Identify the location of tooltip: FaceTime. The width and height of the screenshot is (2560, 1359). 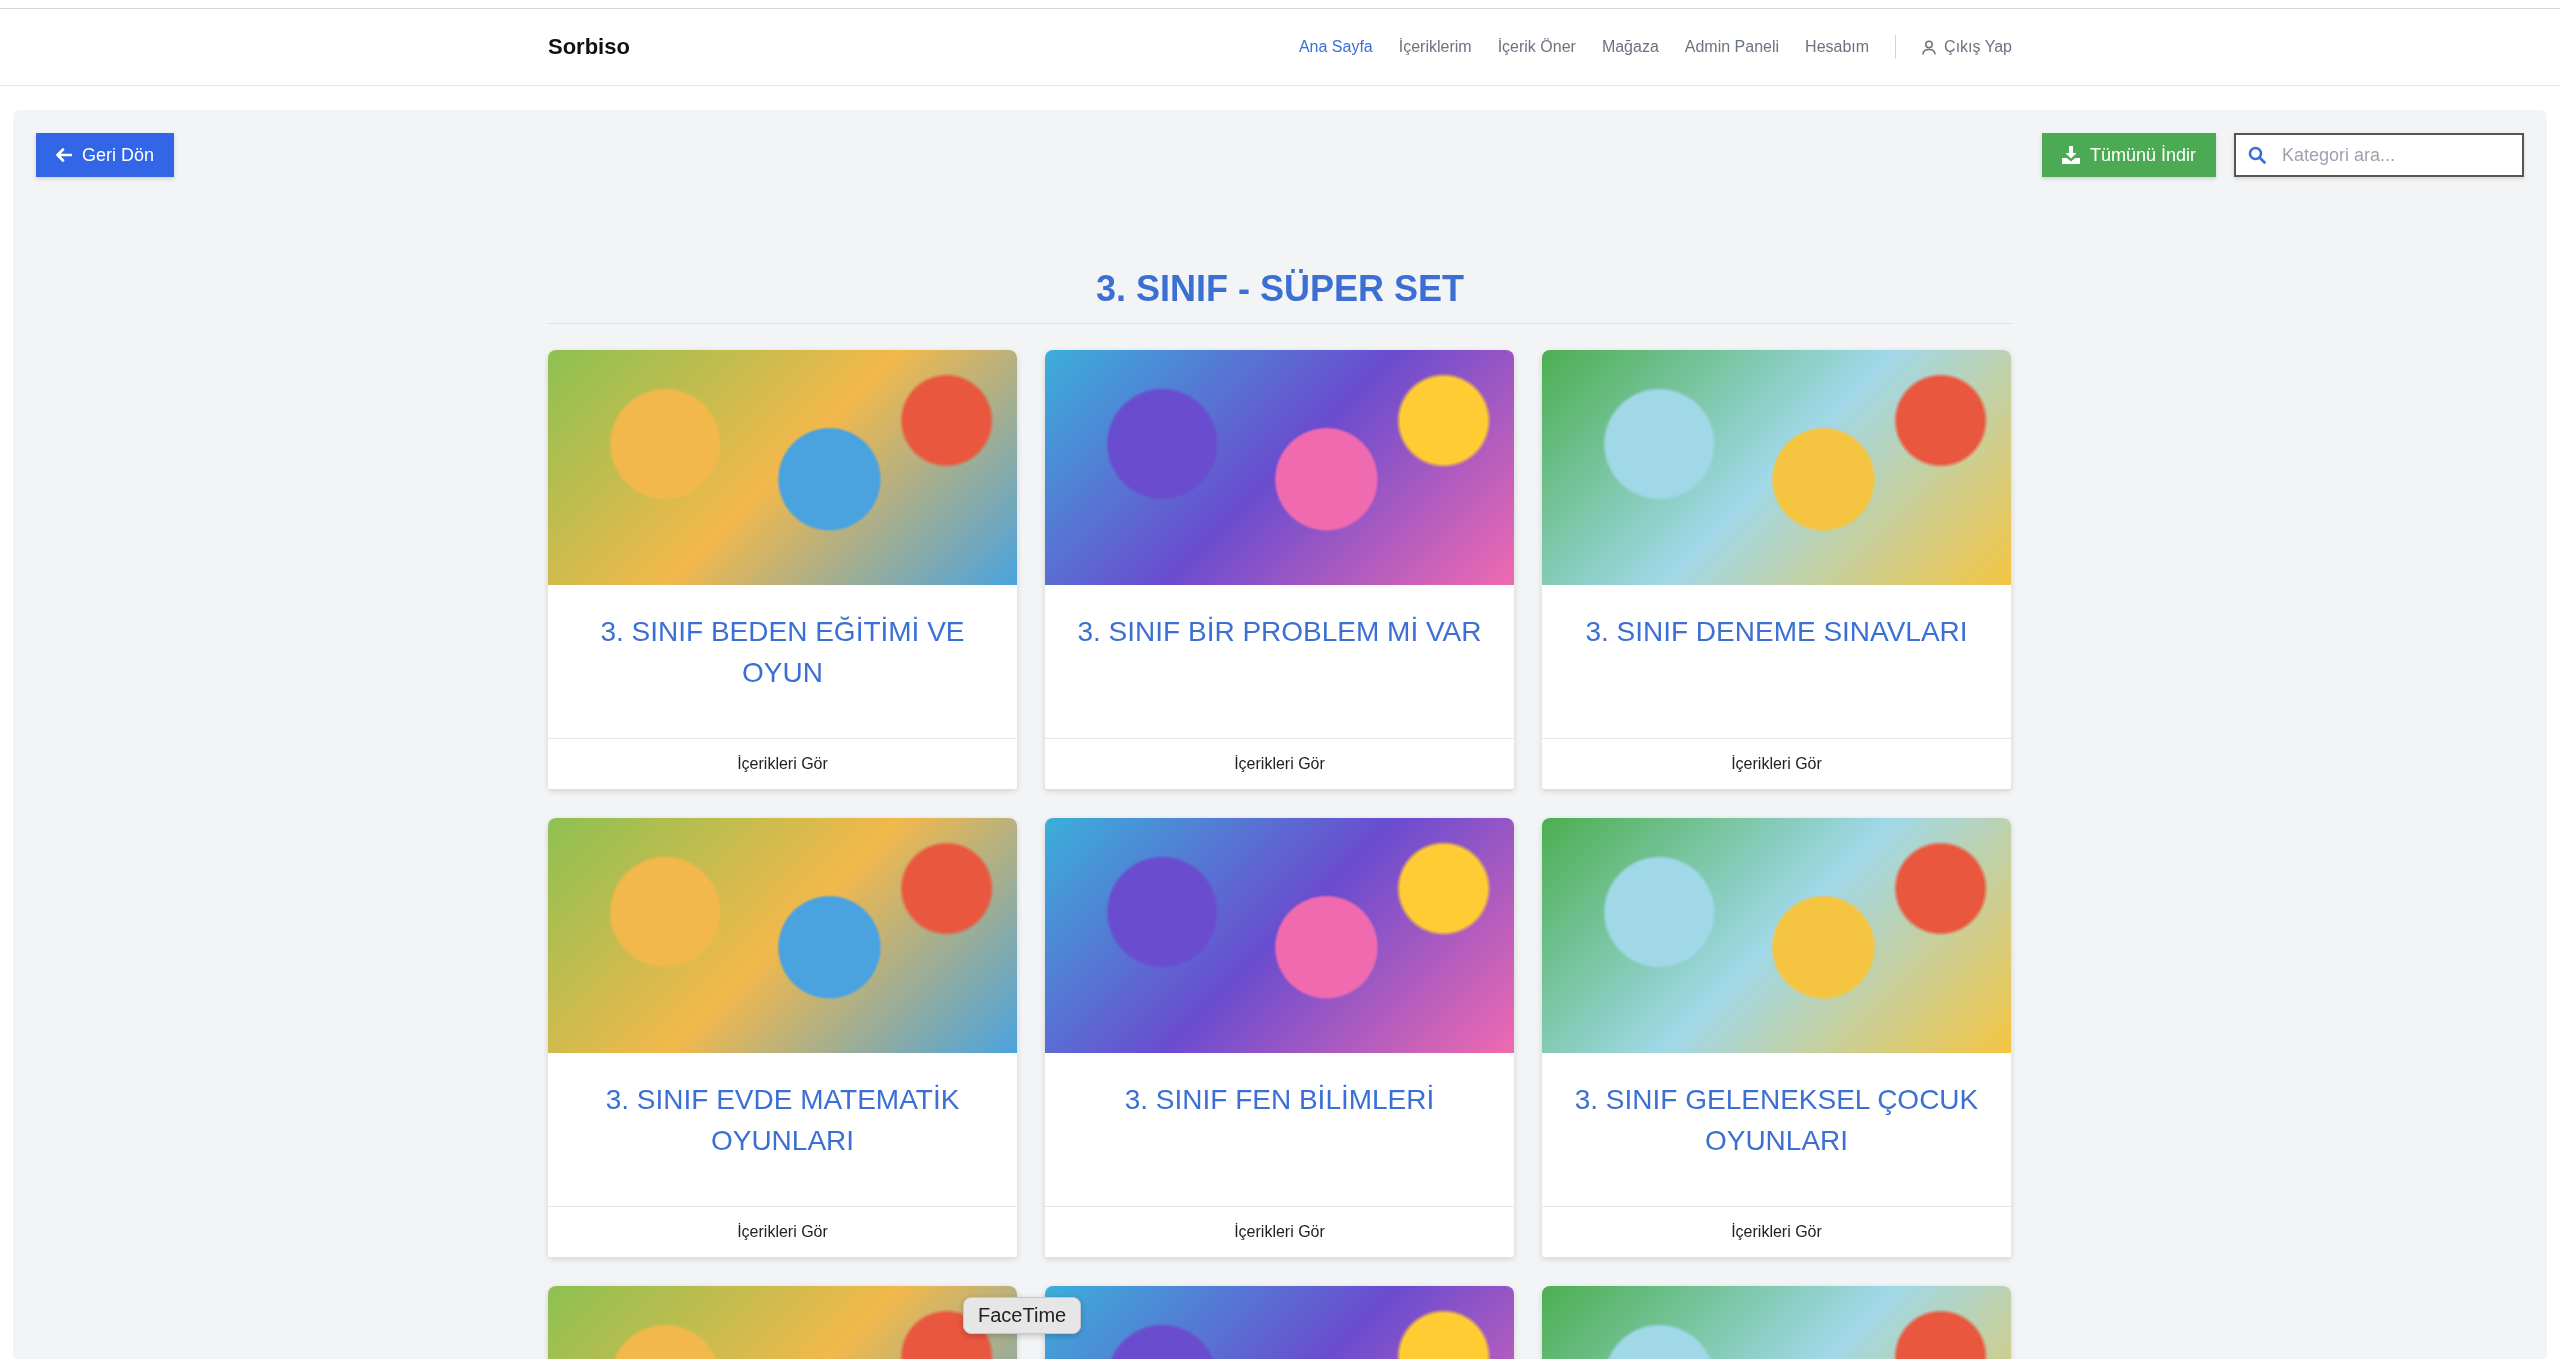
(1022, 1315).